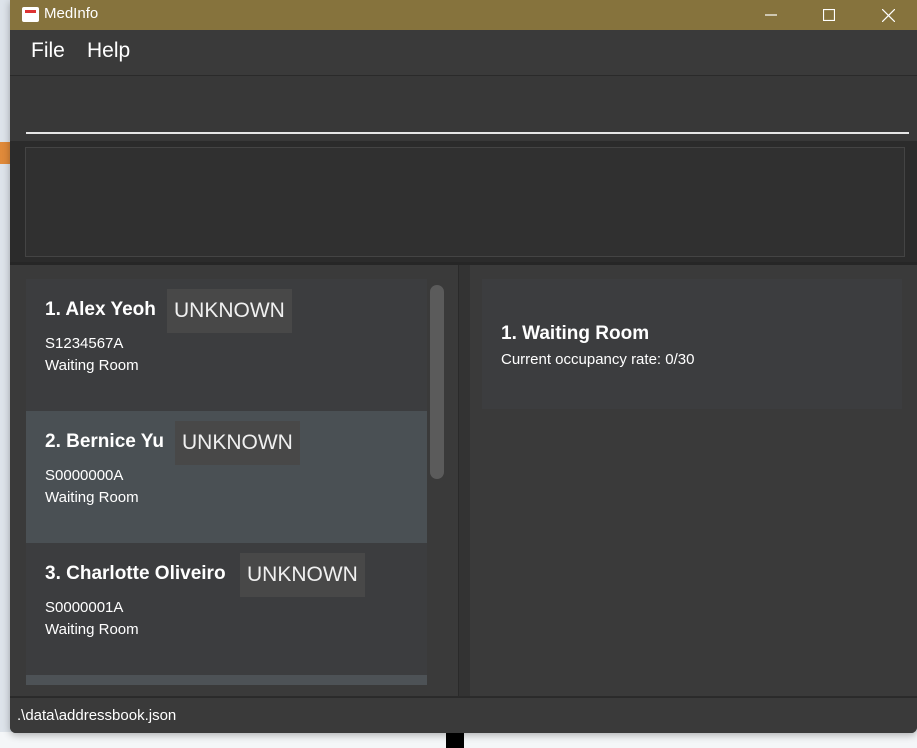 The height and width of the screenshot is (748, 917). I want to click on minimize-icon, so click(771, 15).